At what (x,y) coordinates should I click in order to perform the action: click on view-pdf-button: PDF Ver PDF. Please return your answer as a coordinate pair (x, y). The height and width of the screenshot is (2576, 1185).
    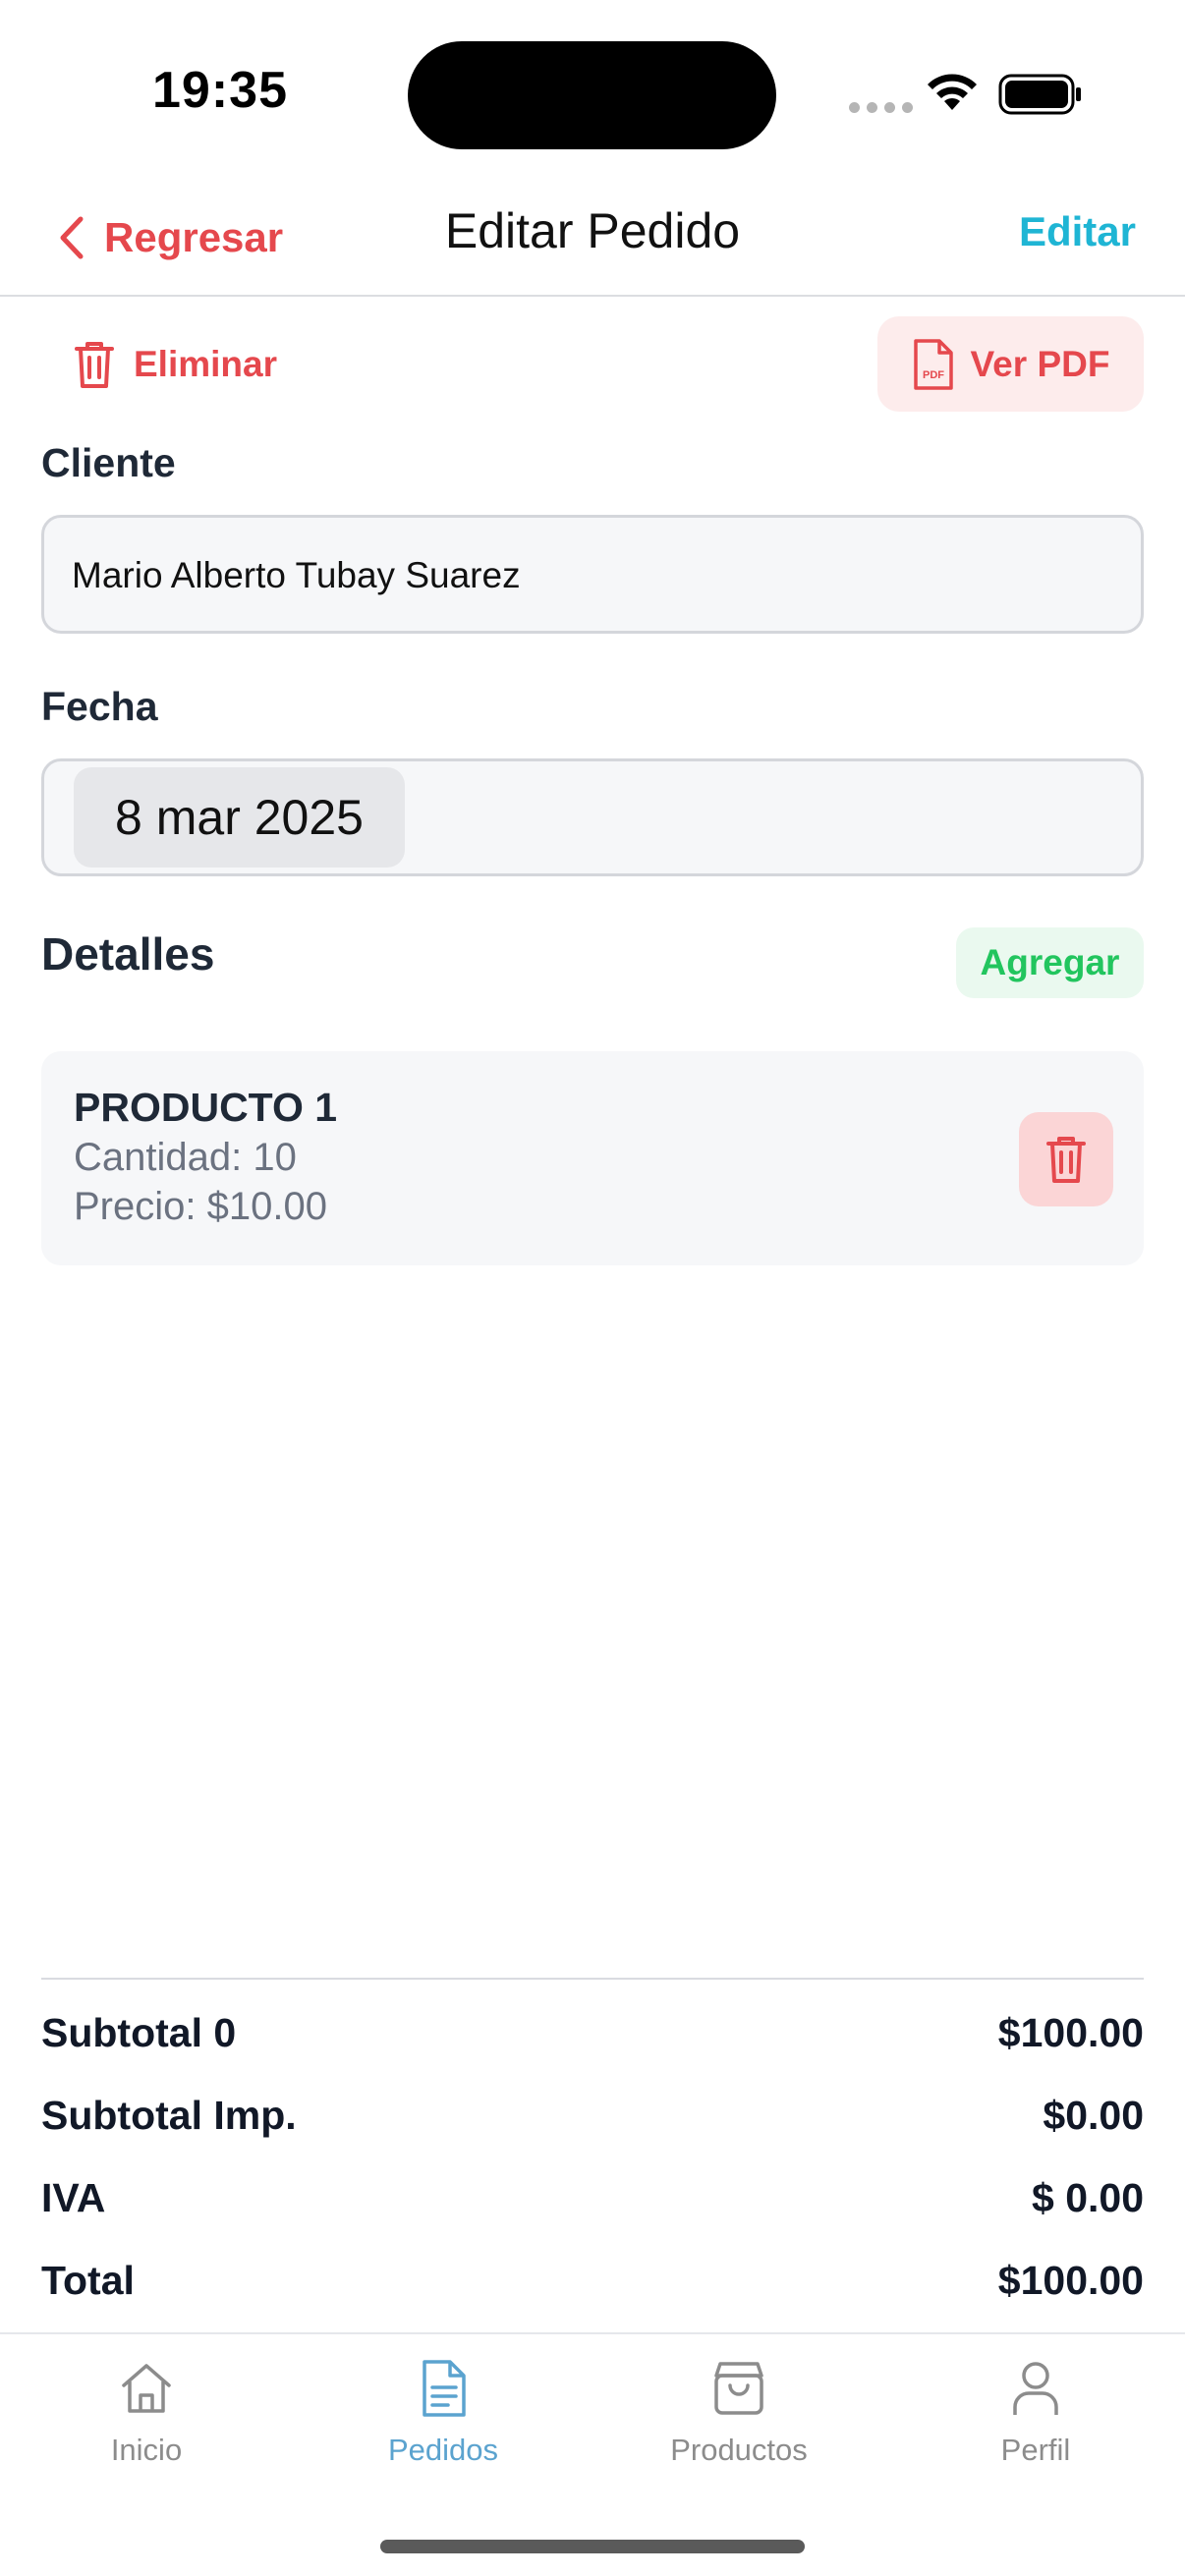
    Looking at the image, I should click on (1010, 364).